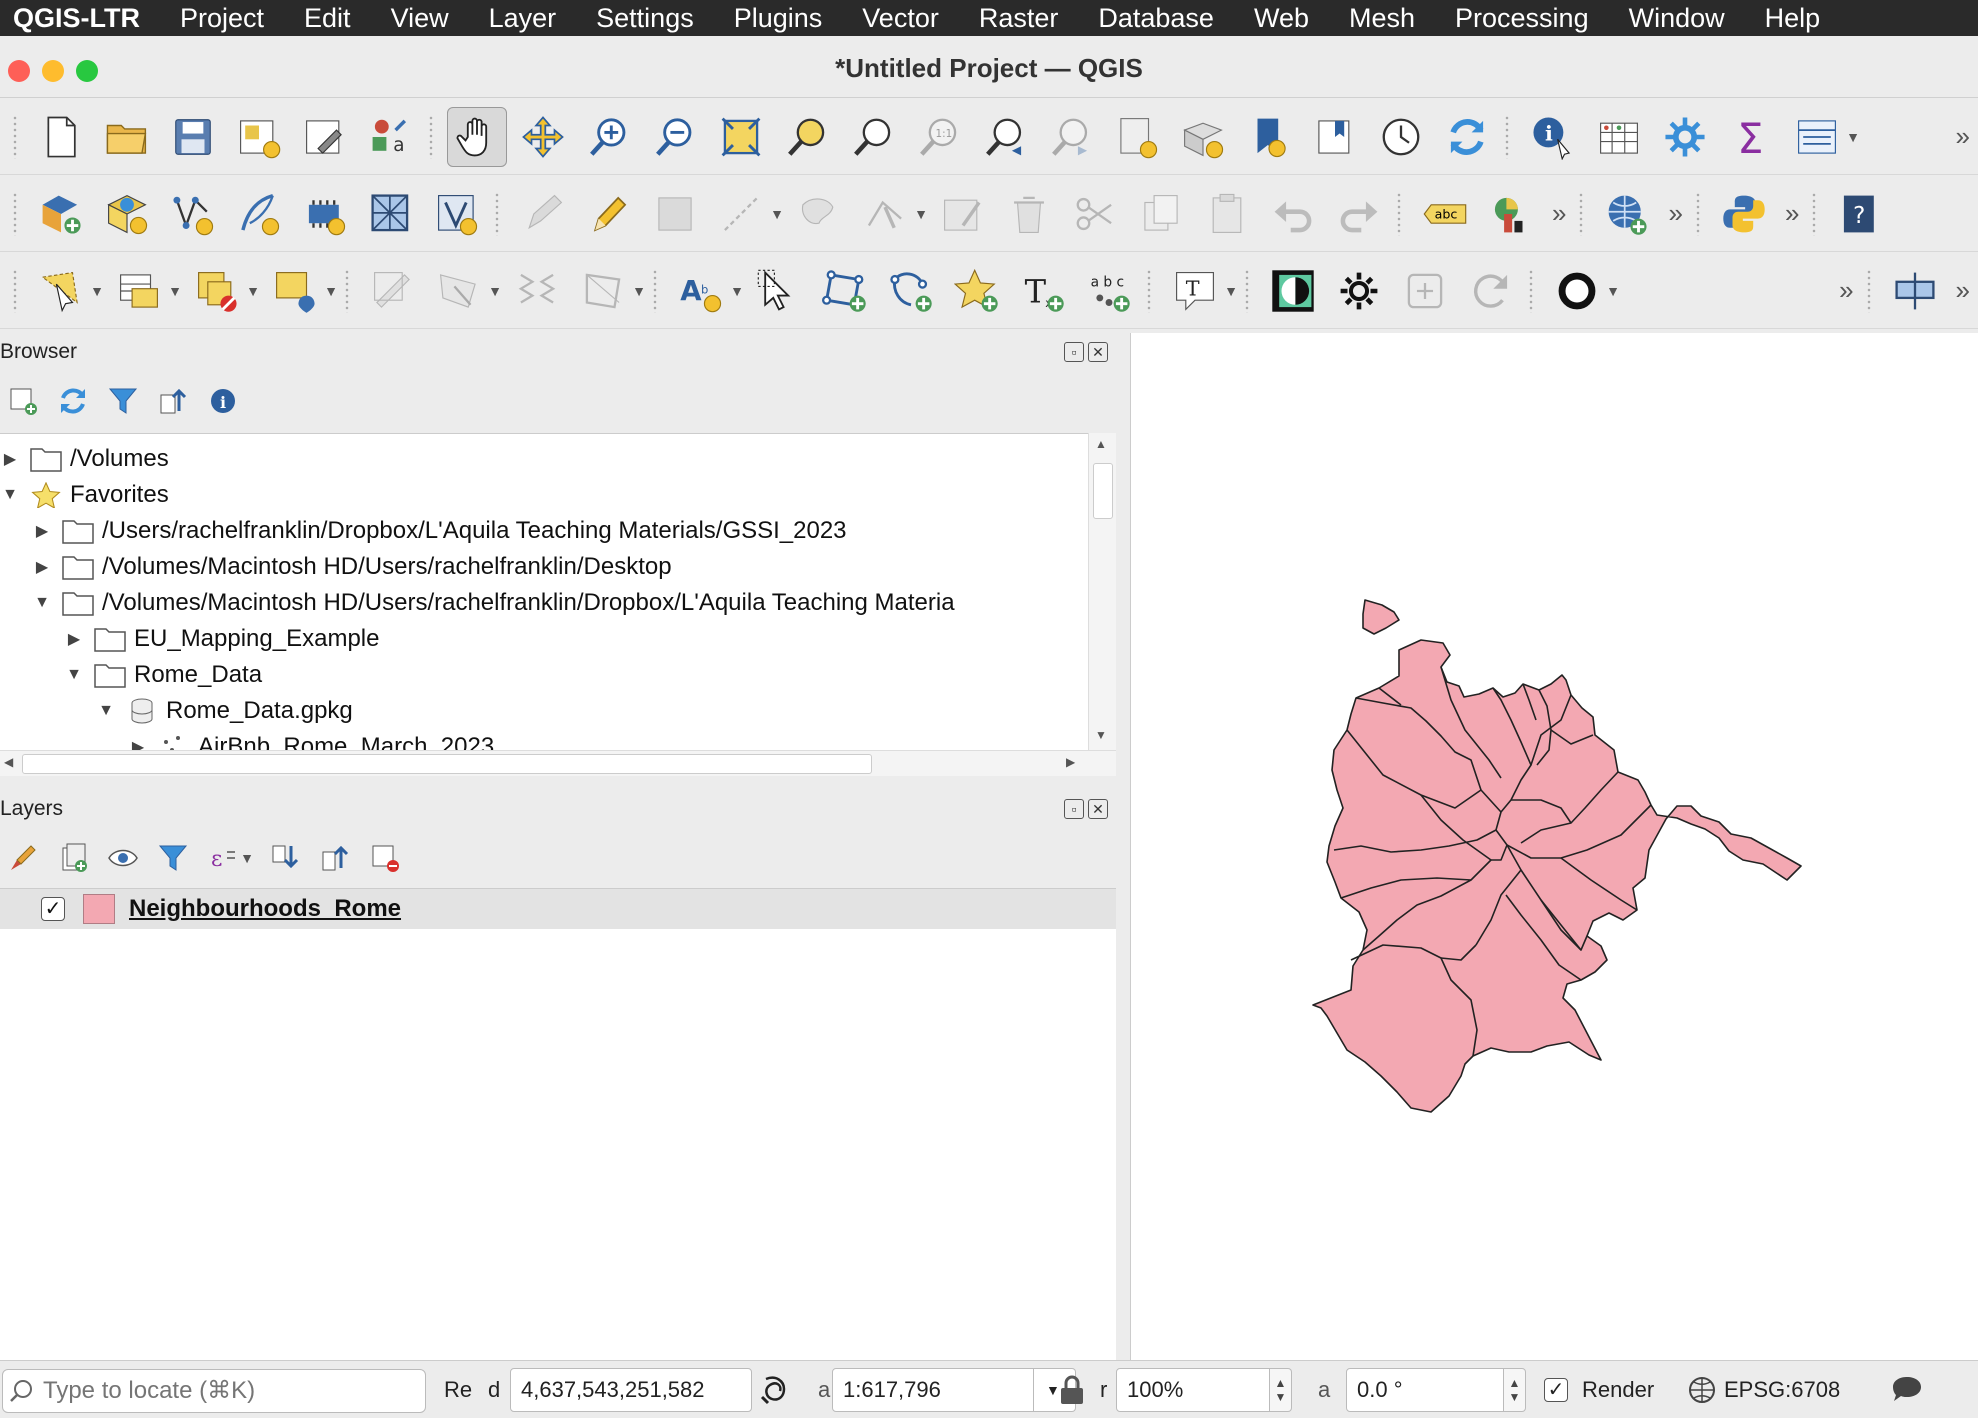 Image resolution: width=1978 pixels, height=1418 pixels. I want to click on deselect-icon, so click(217, 291).